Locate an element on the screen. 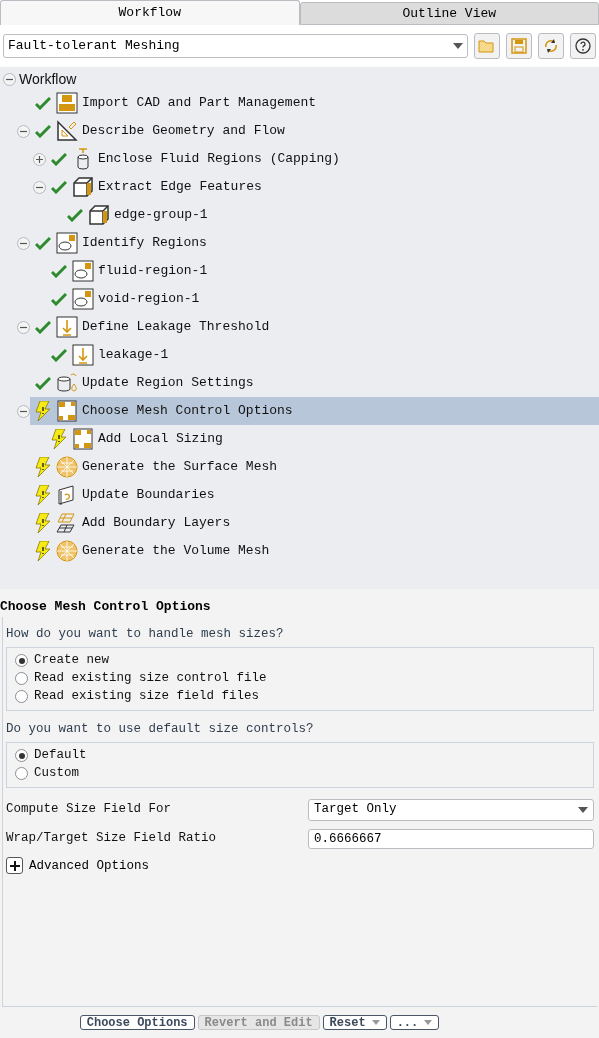  workflow-step: edge-group-1 is located at coordinates (330, 215).